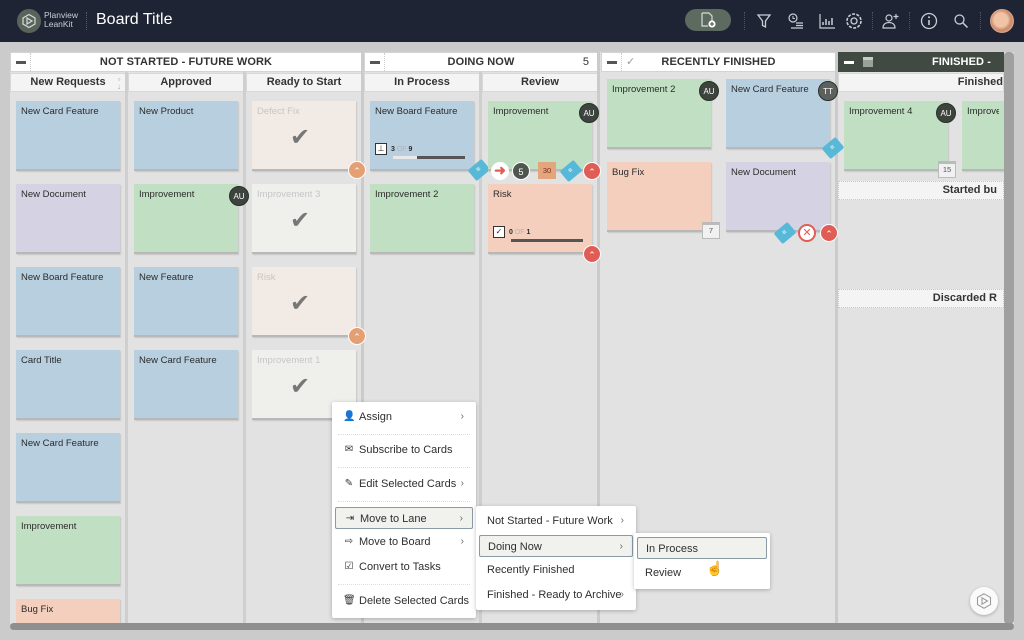 The image size is (1024, 640). I want to click on tasks-icon: ⊥, so click(381, 149).